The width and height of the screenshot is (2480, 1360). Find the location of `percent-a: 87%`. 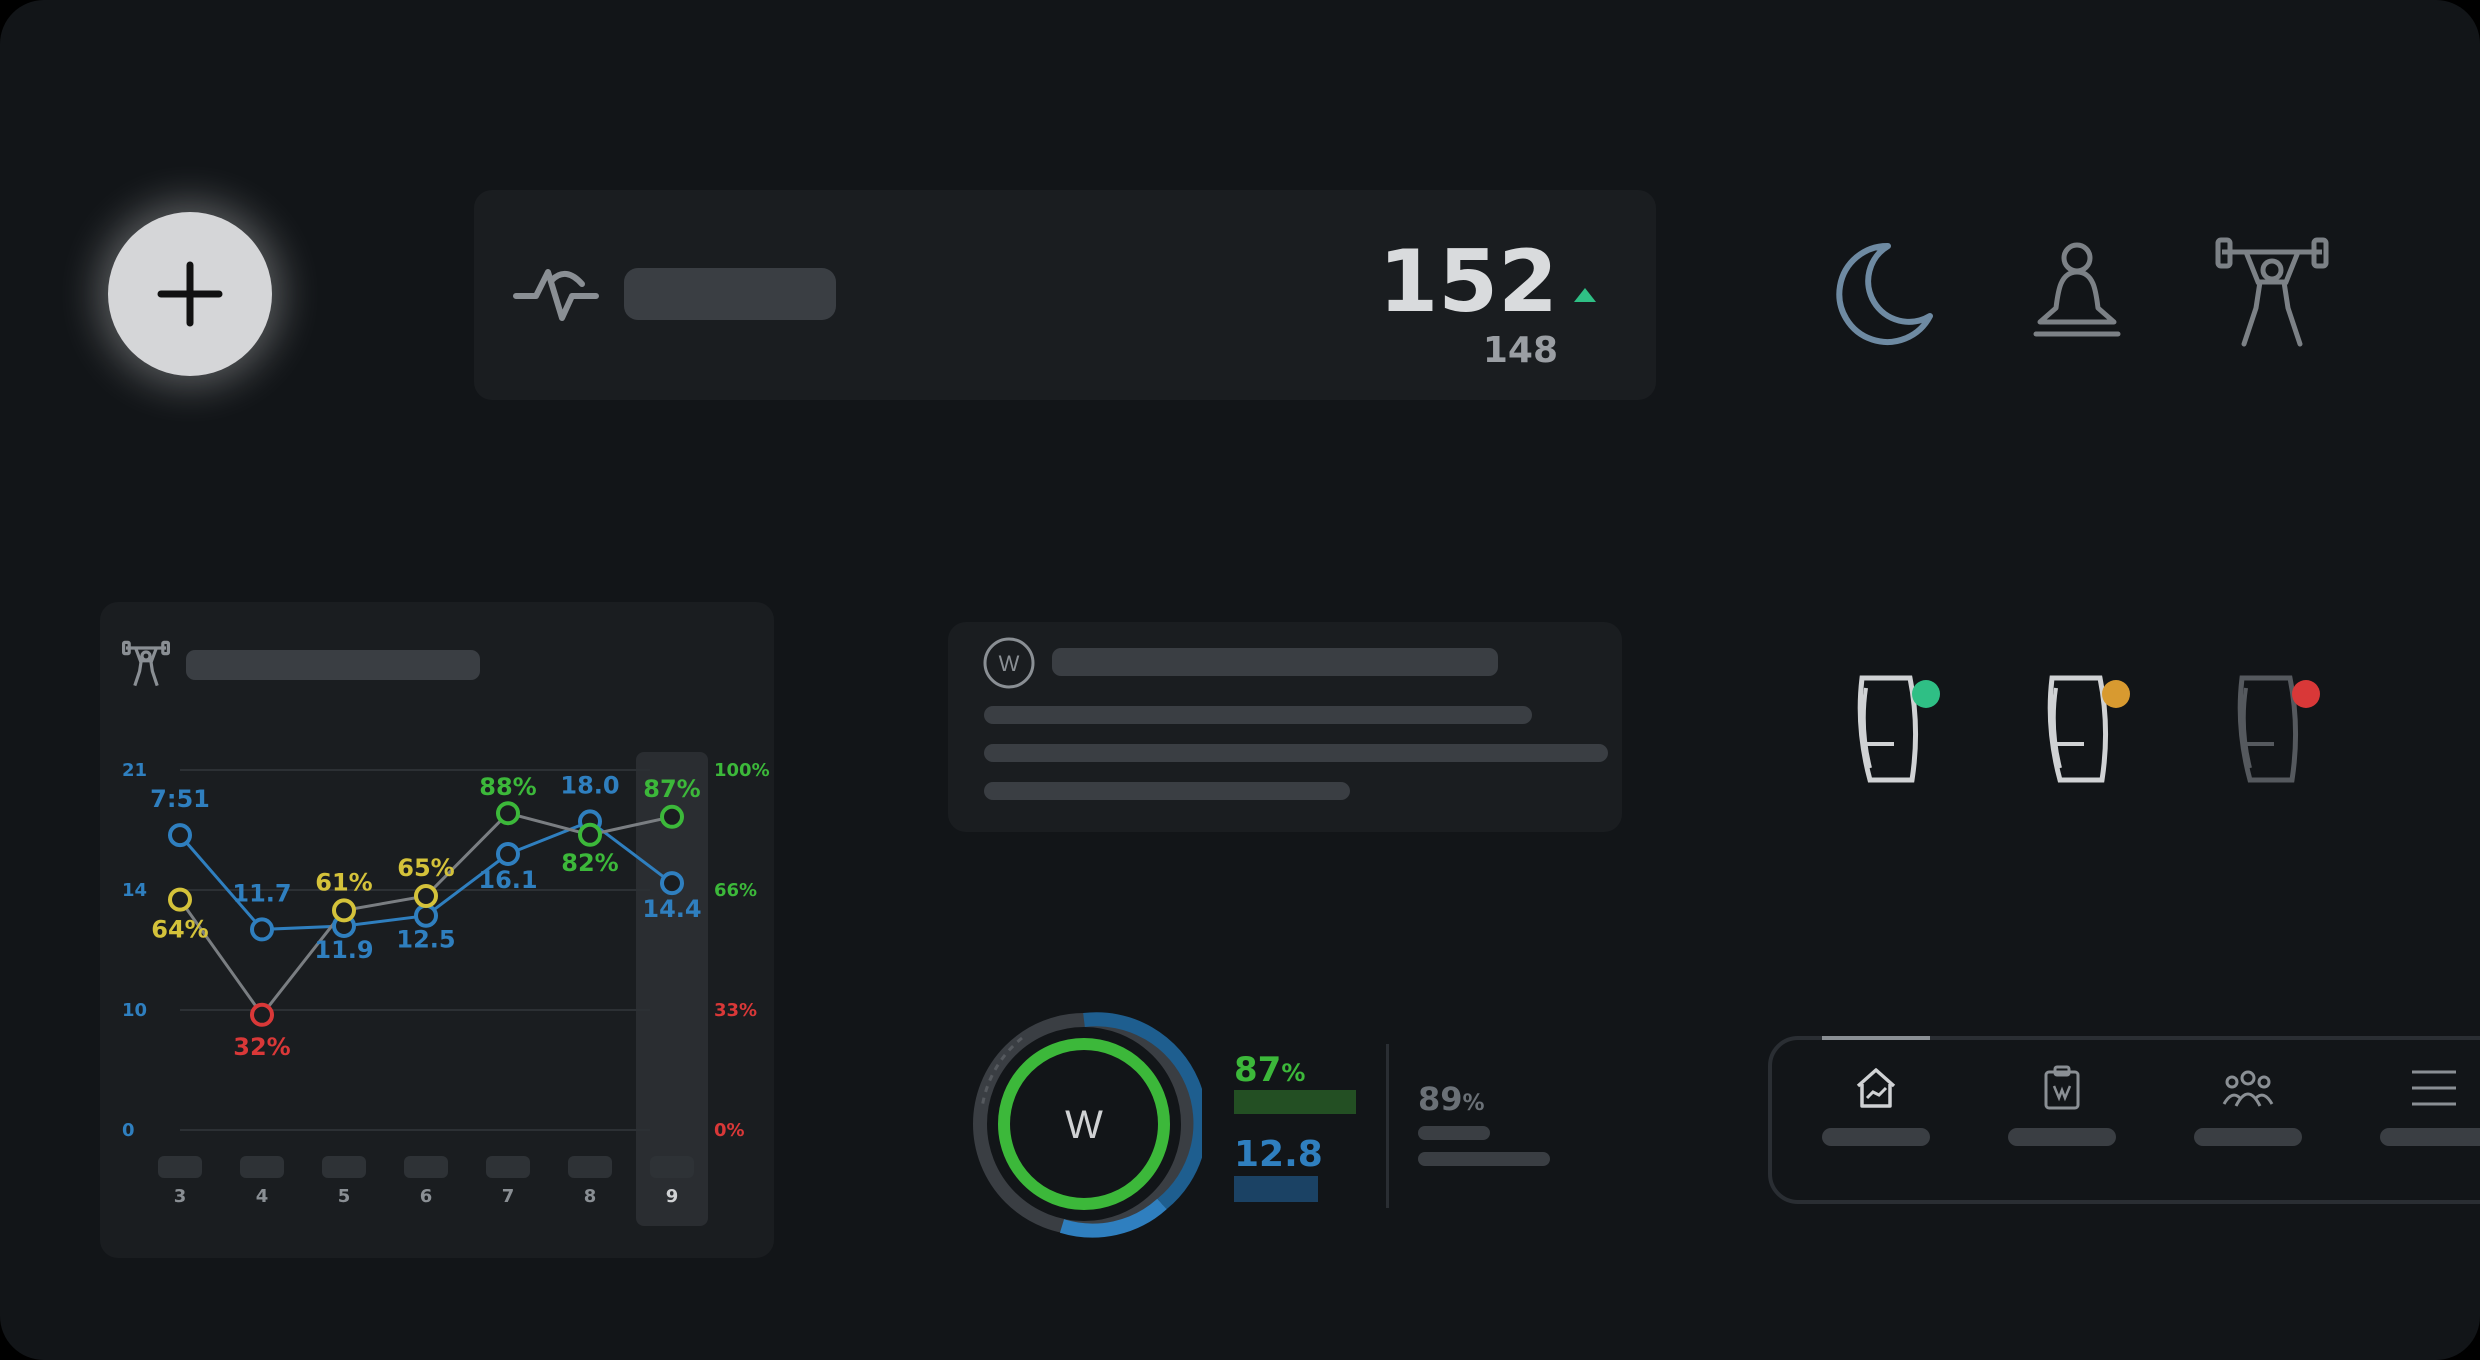

percent-a: 87% is located at coordinates (1270, 1070).